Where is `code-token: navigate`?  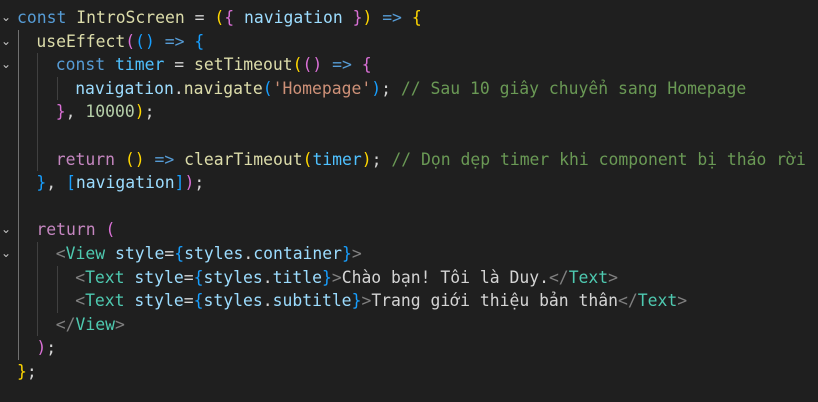
code-token: navigate is located at coordinates (223, 88).